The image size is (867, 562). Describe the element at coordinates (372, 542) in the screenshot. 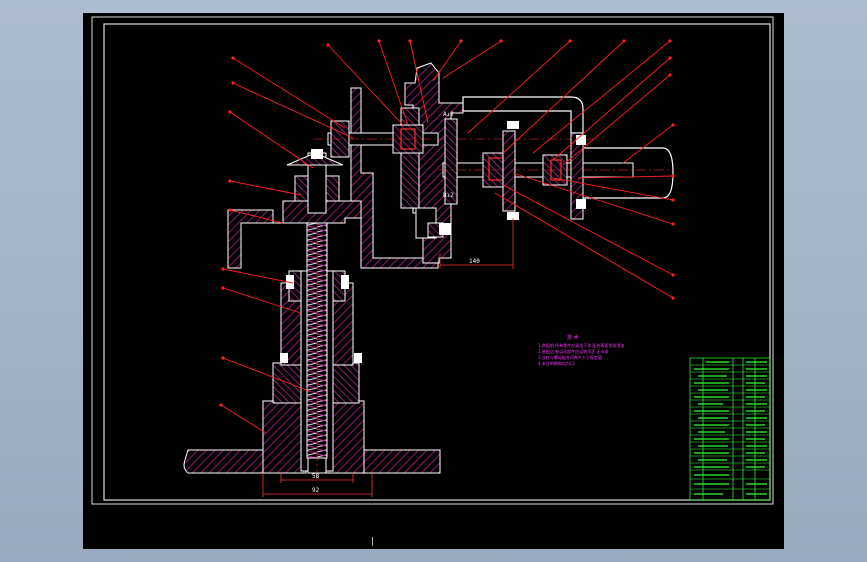

I see `page-marker: |` at that location.